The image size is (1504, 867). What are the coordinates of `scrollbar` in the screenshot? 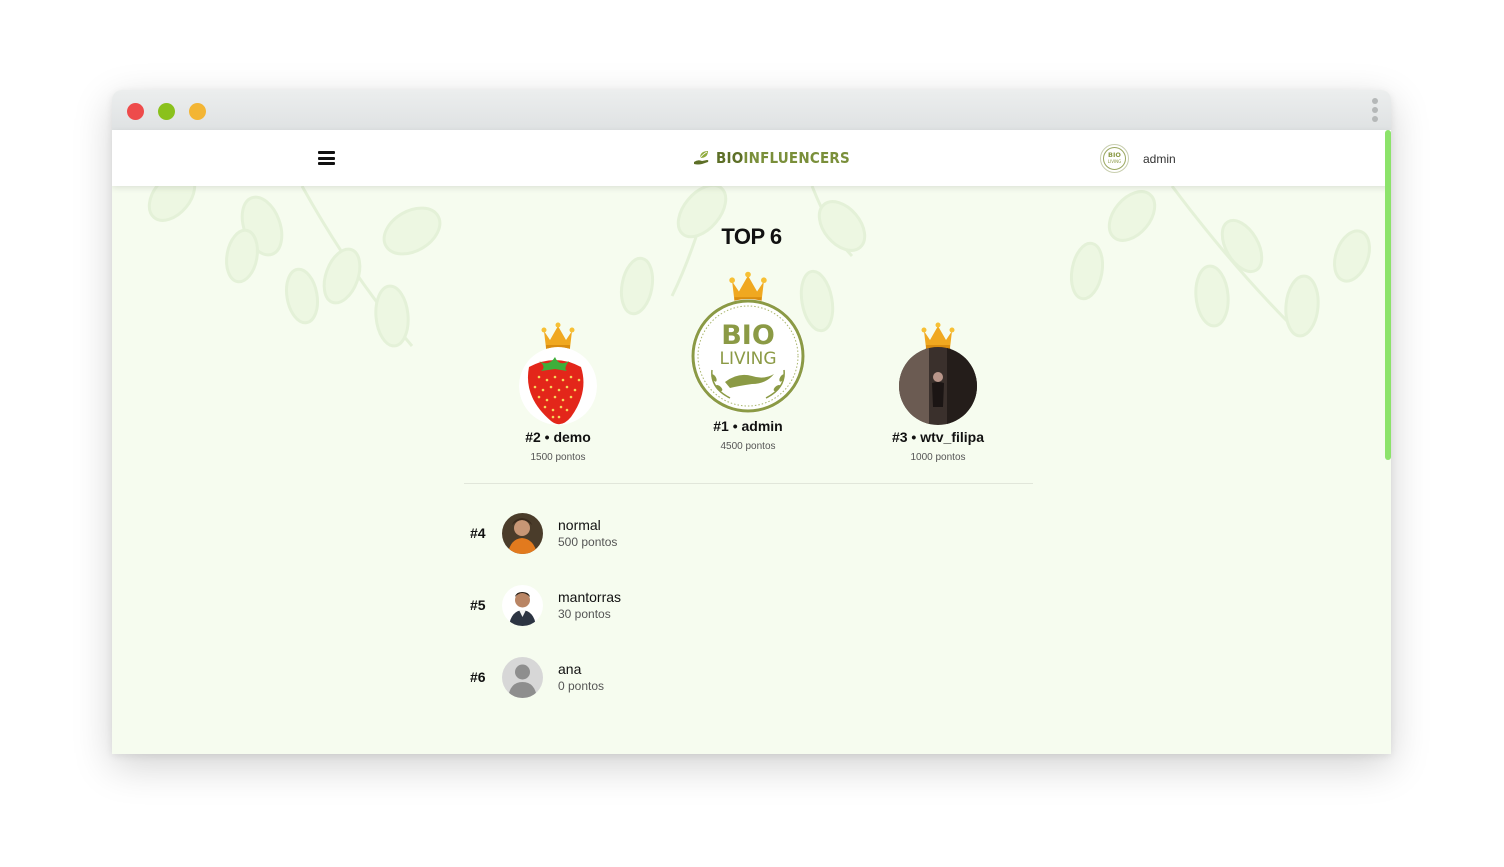 It's located at (1388, 295).